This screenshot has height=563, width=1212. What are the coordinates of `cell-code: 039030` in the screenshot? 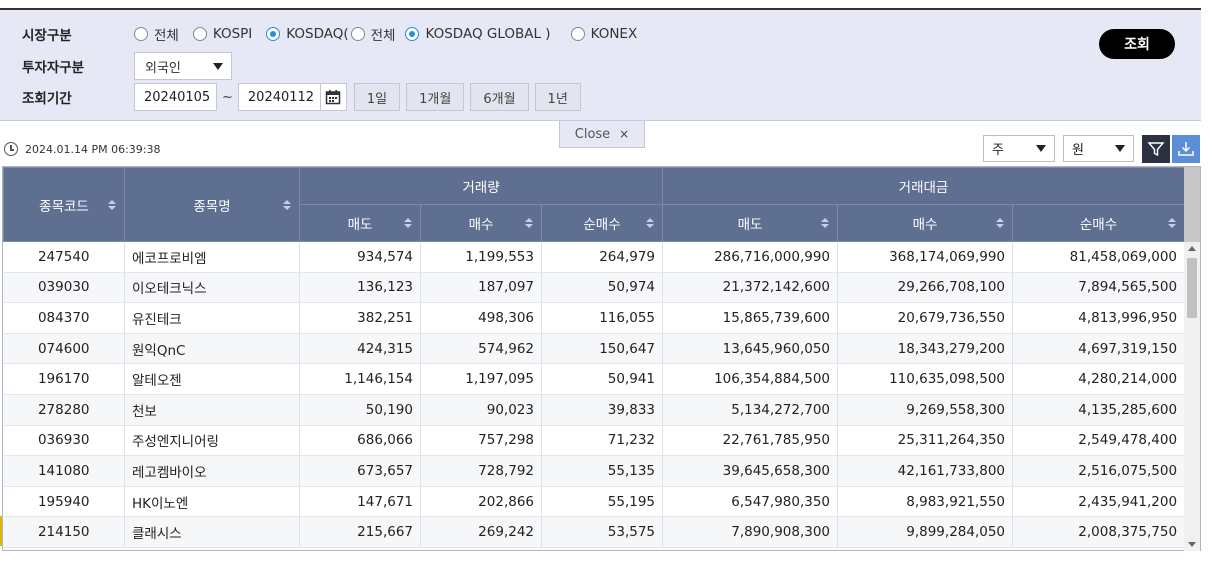 It's located at (64, 288).